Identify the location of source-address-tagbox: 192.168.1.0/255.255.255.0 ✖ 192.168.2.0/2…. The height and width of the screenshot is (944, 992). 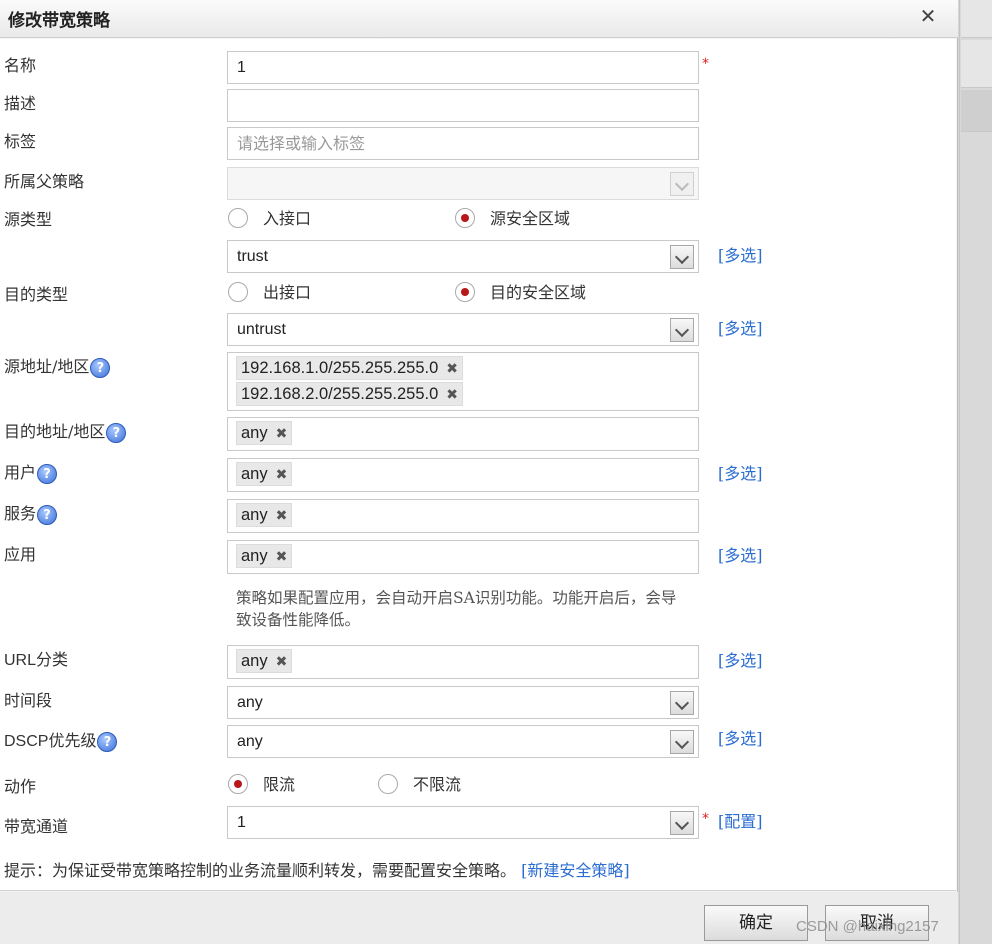
(463, 381).